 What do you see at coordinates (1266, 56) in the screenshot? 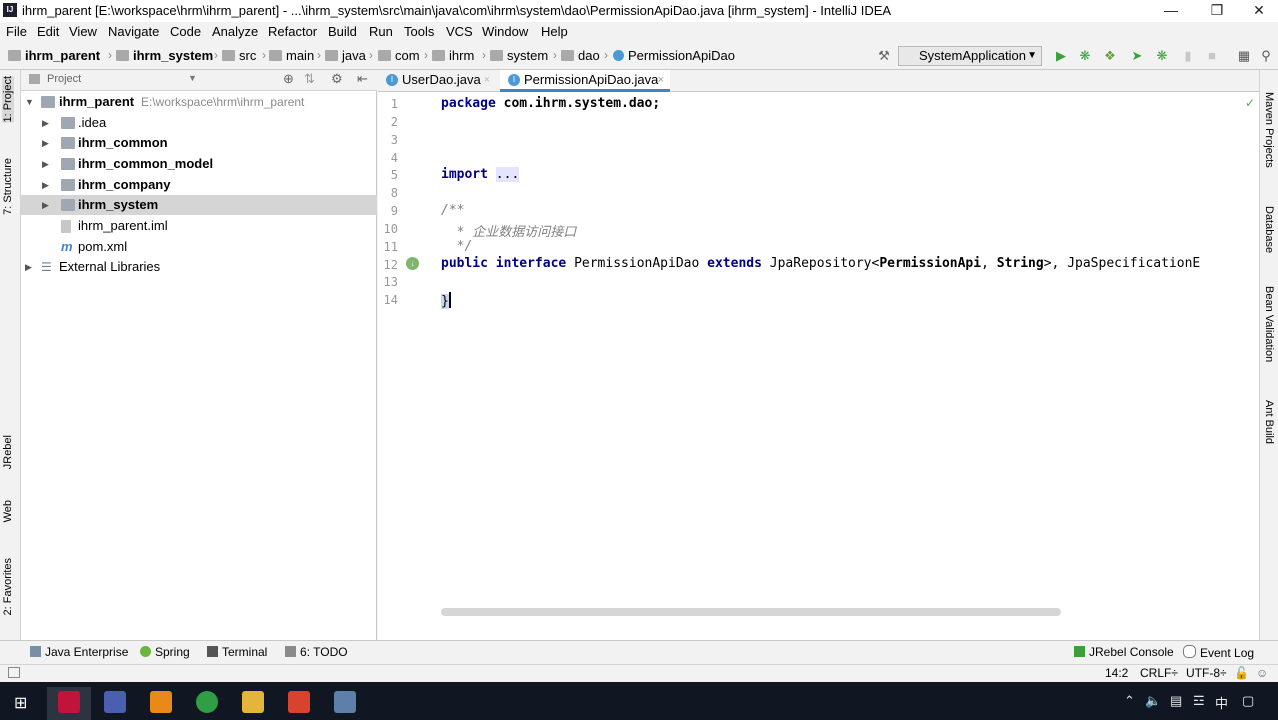
I see `search-everywhere-icon: ⚲` at bounding box center [1266, 56].